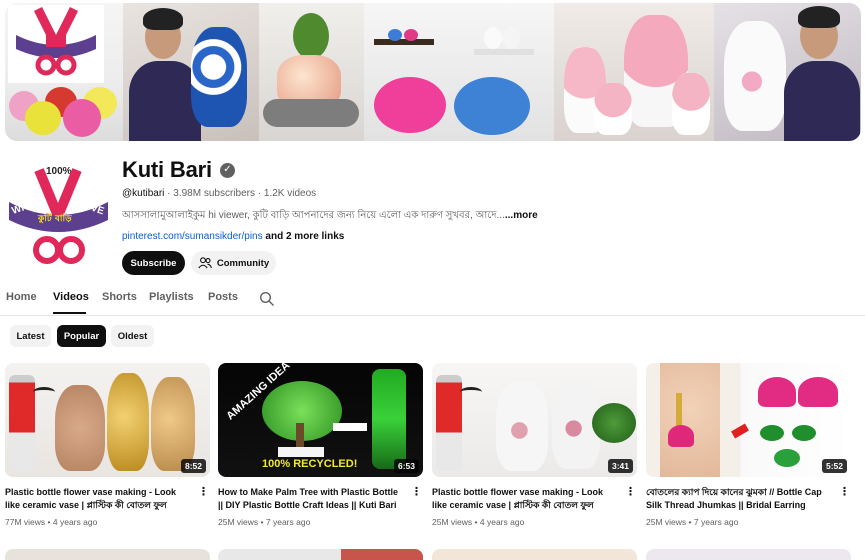 This screenshot has width=865, height=560. Describe the element at coordinates (534, 420) in the screenshot. I see `video-thumbnail: 3:41` at that location.